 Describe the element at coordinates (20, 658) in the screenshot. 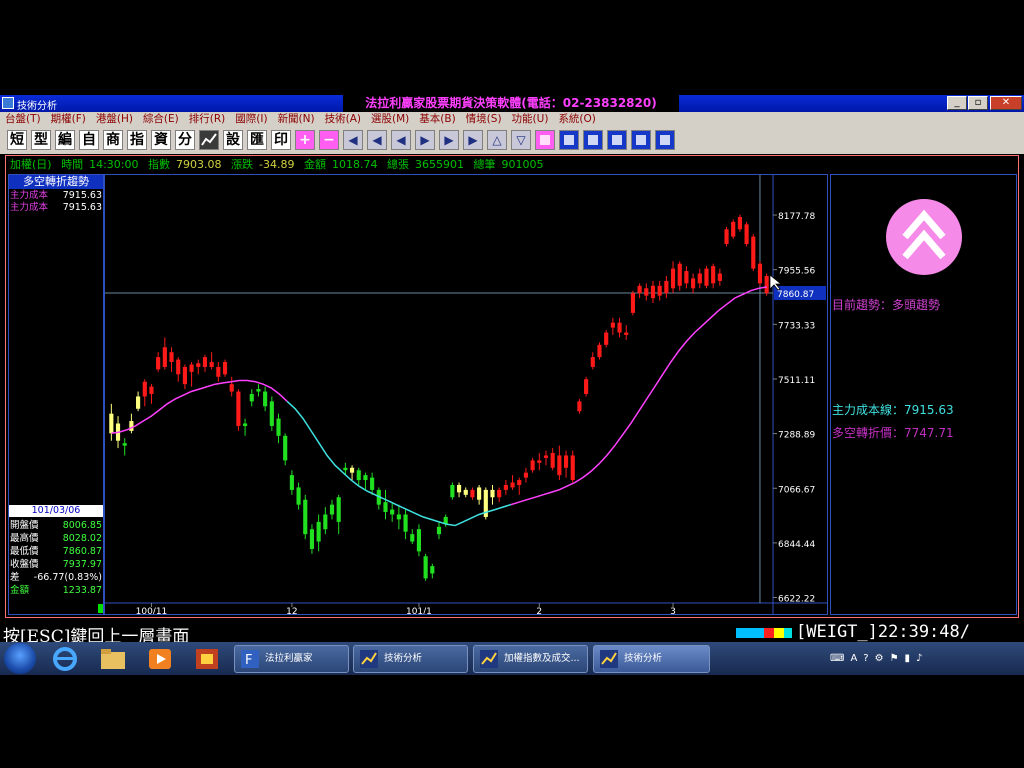

I see `start-button` at that location.